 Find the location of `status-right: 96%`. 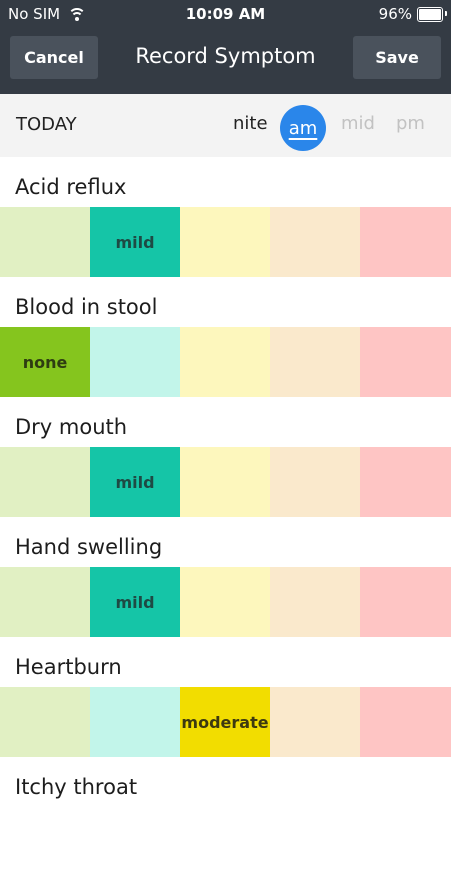

status-right: 96% is located at coordinates (412, 14).